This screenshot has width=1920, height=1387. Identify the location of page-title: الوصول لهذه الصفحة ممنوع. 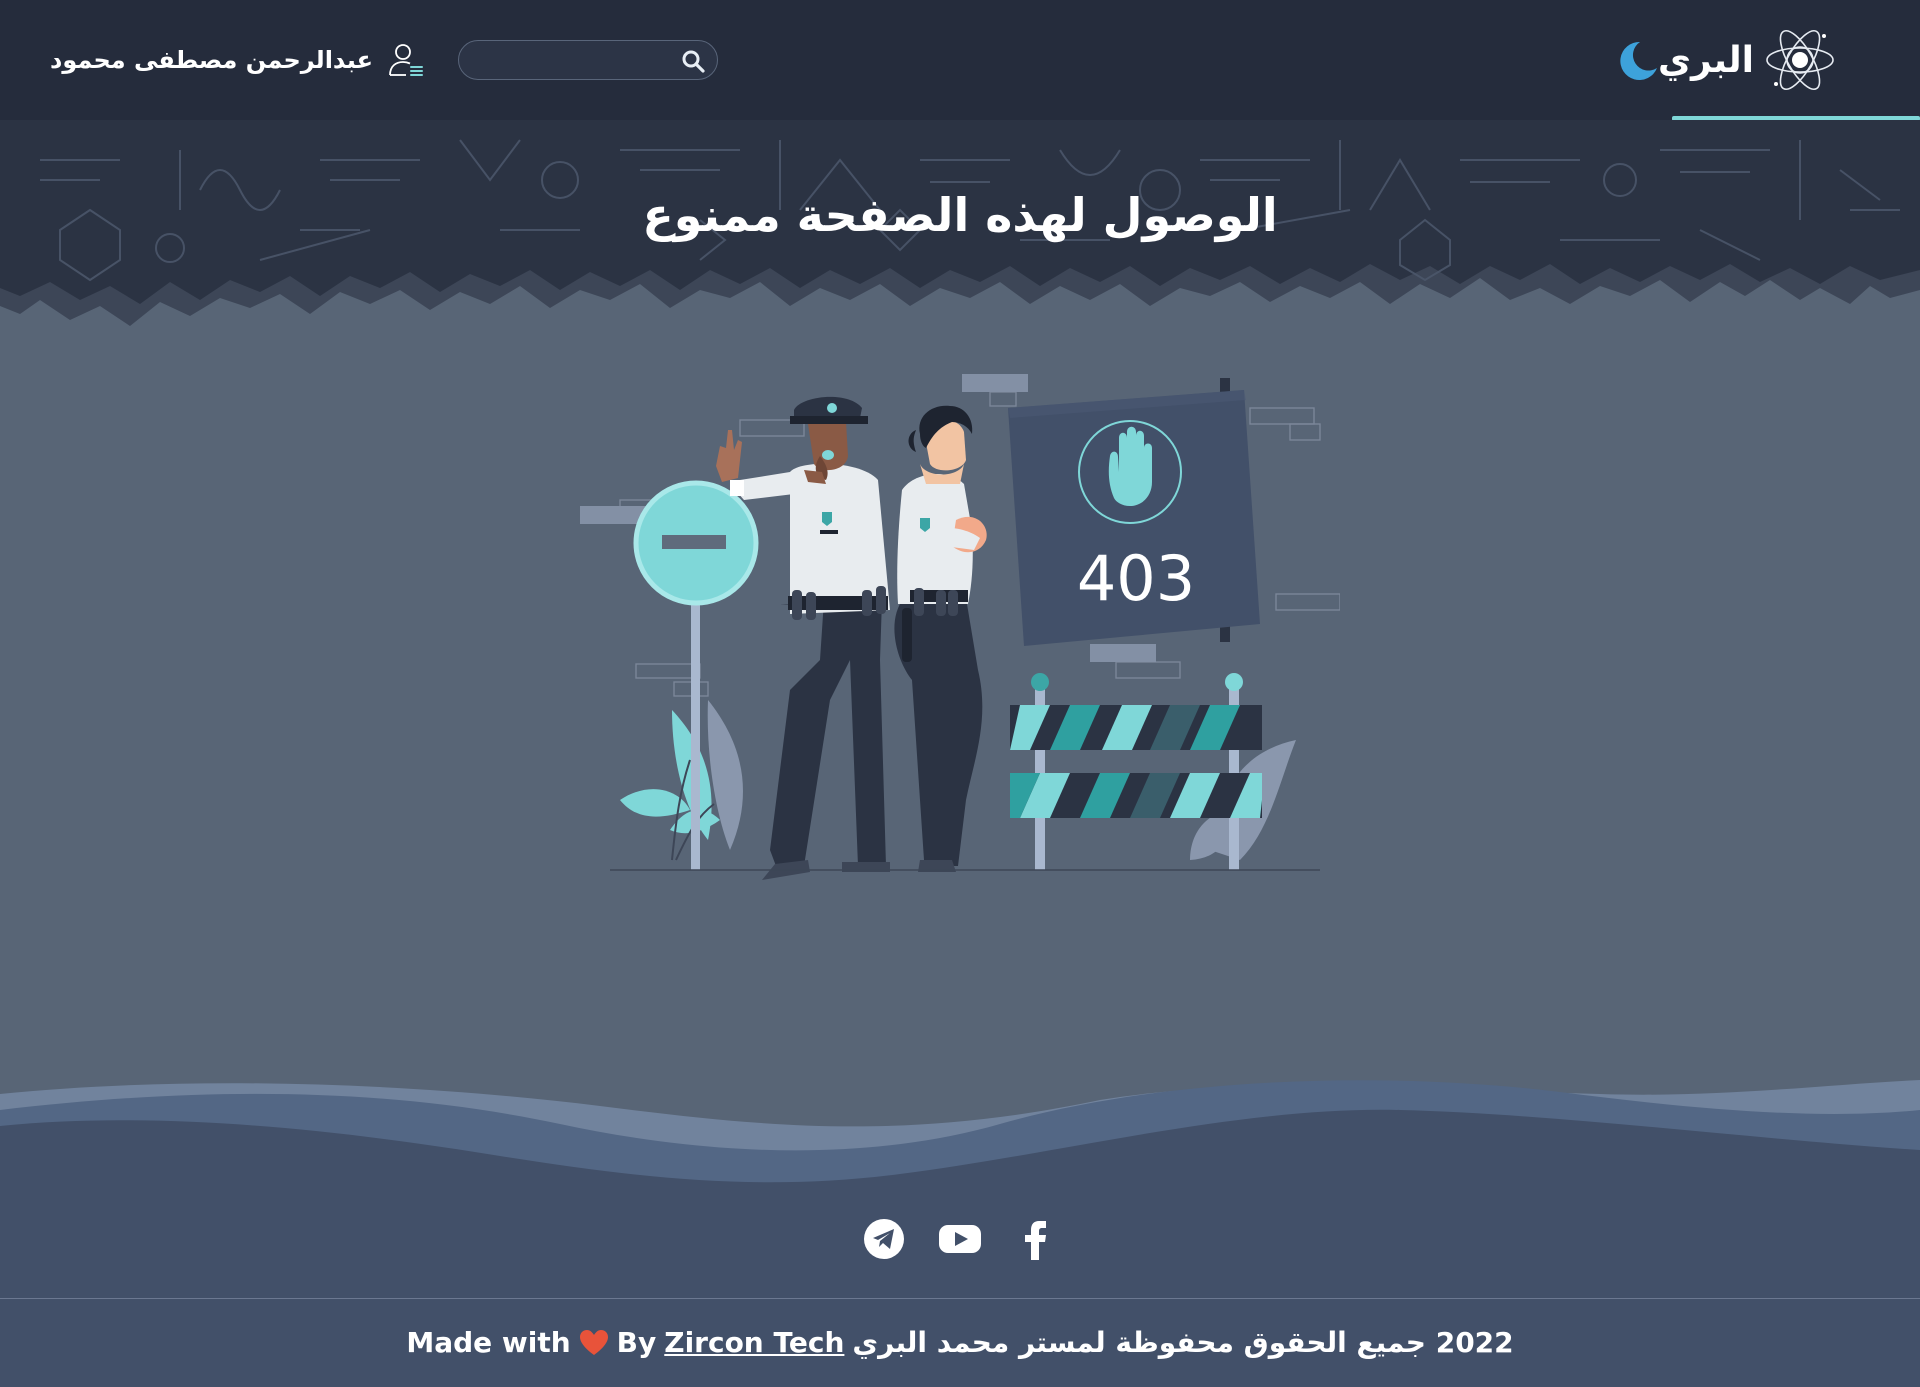
(960, 215).